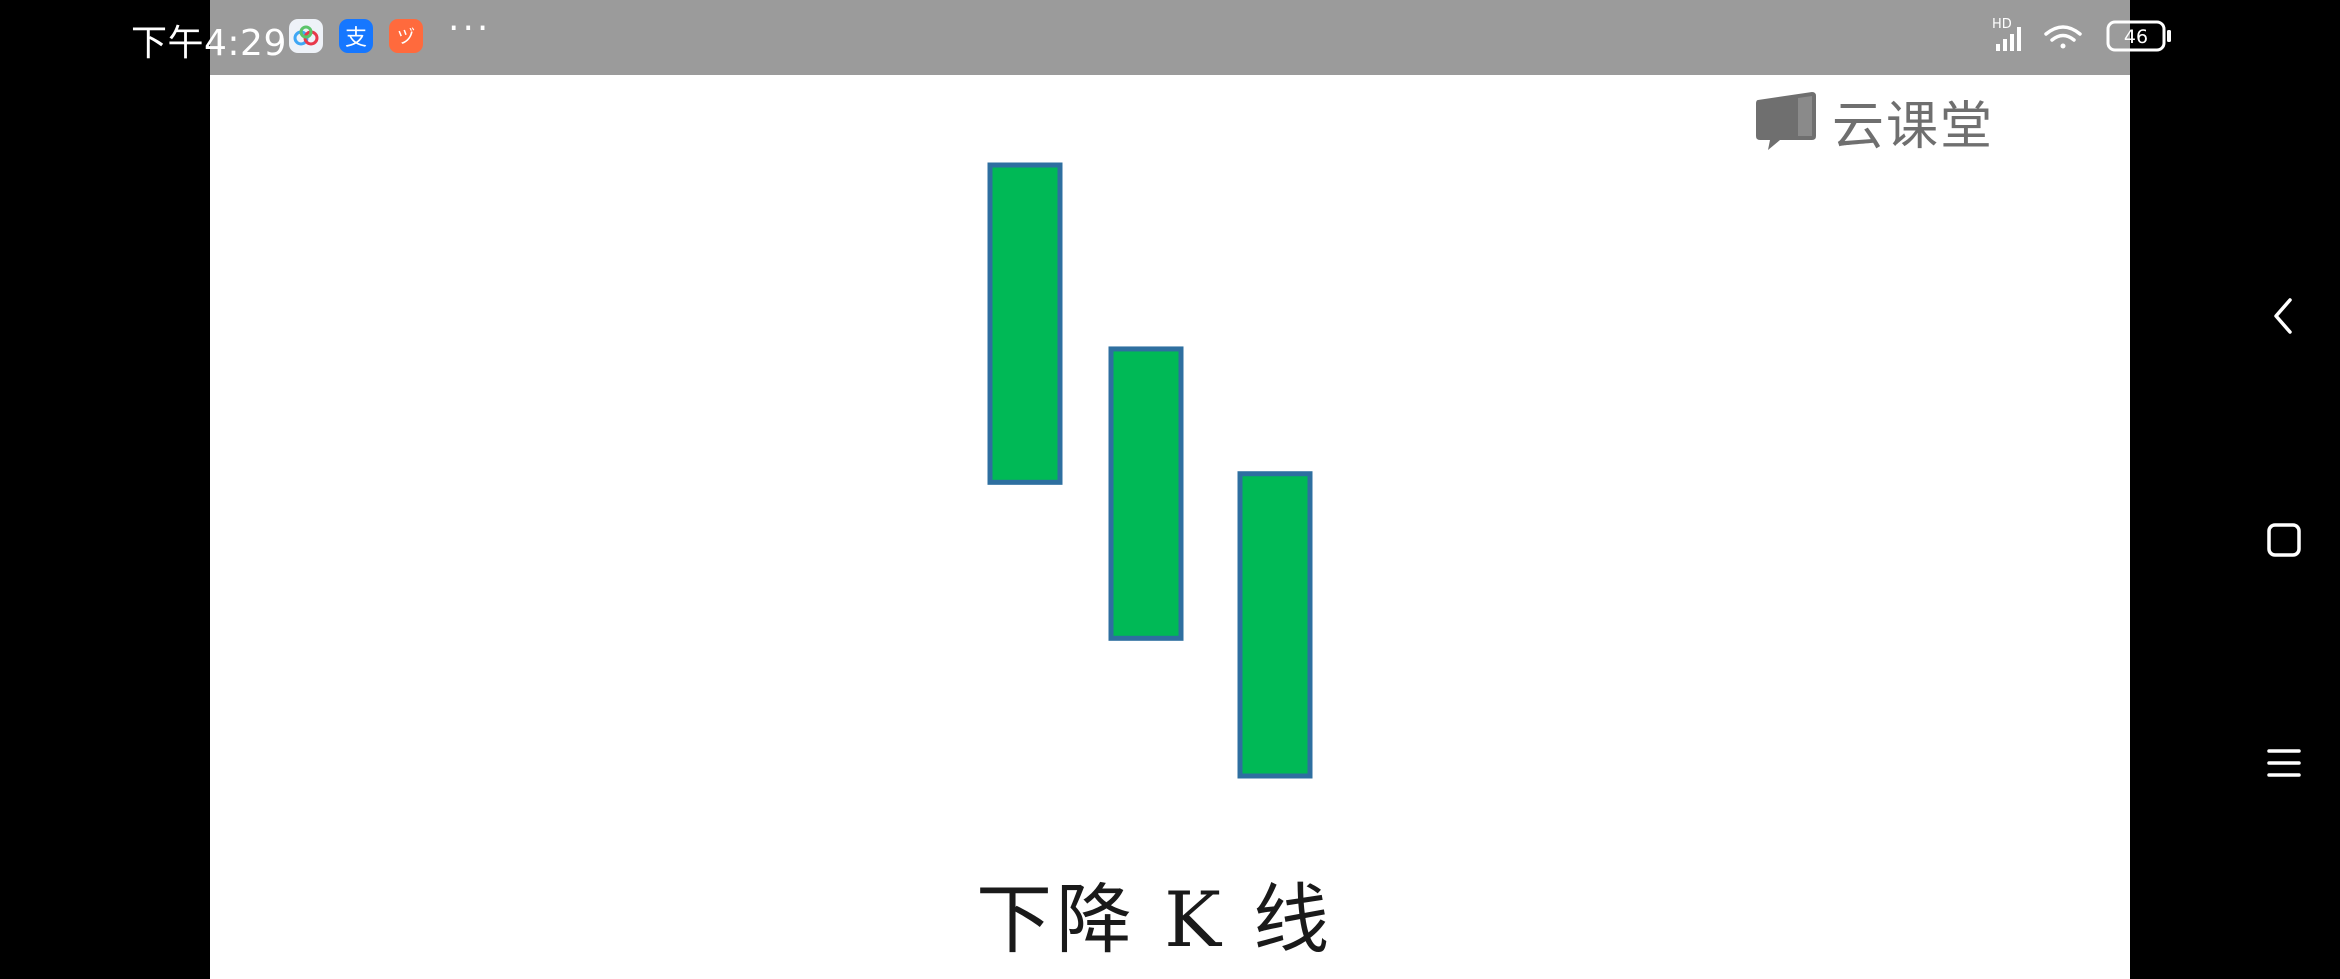 The width and height of the screenshot is (2340, 979). I want to click on home-button, so click(2284, 540).